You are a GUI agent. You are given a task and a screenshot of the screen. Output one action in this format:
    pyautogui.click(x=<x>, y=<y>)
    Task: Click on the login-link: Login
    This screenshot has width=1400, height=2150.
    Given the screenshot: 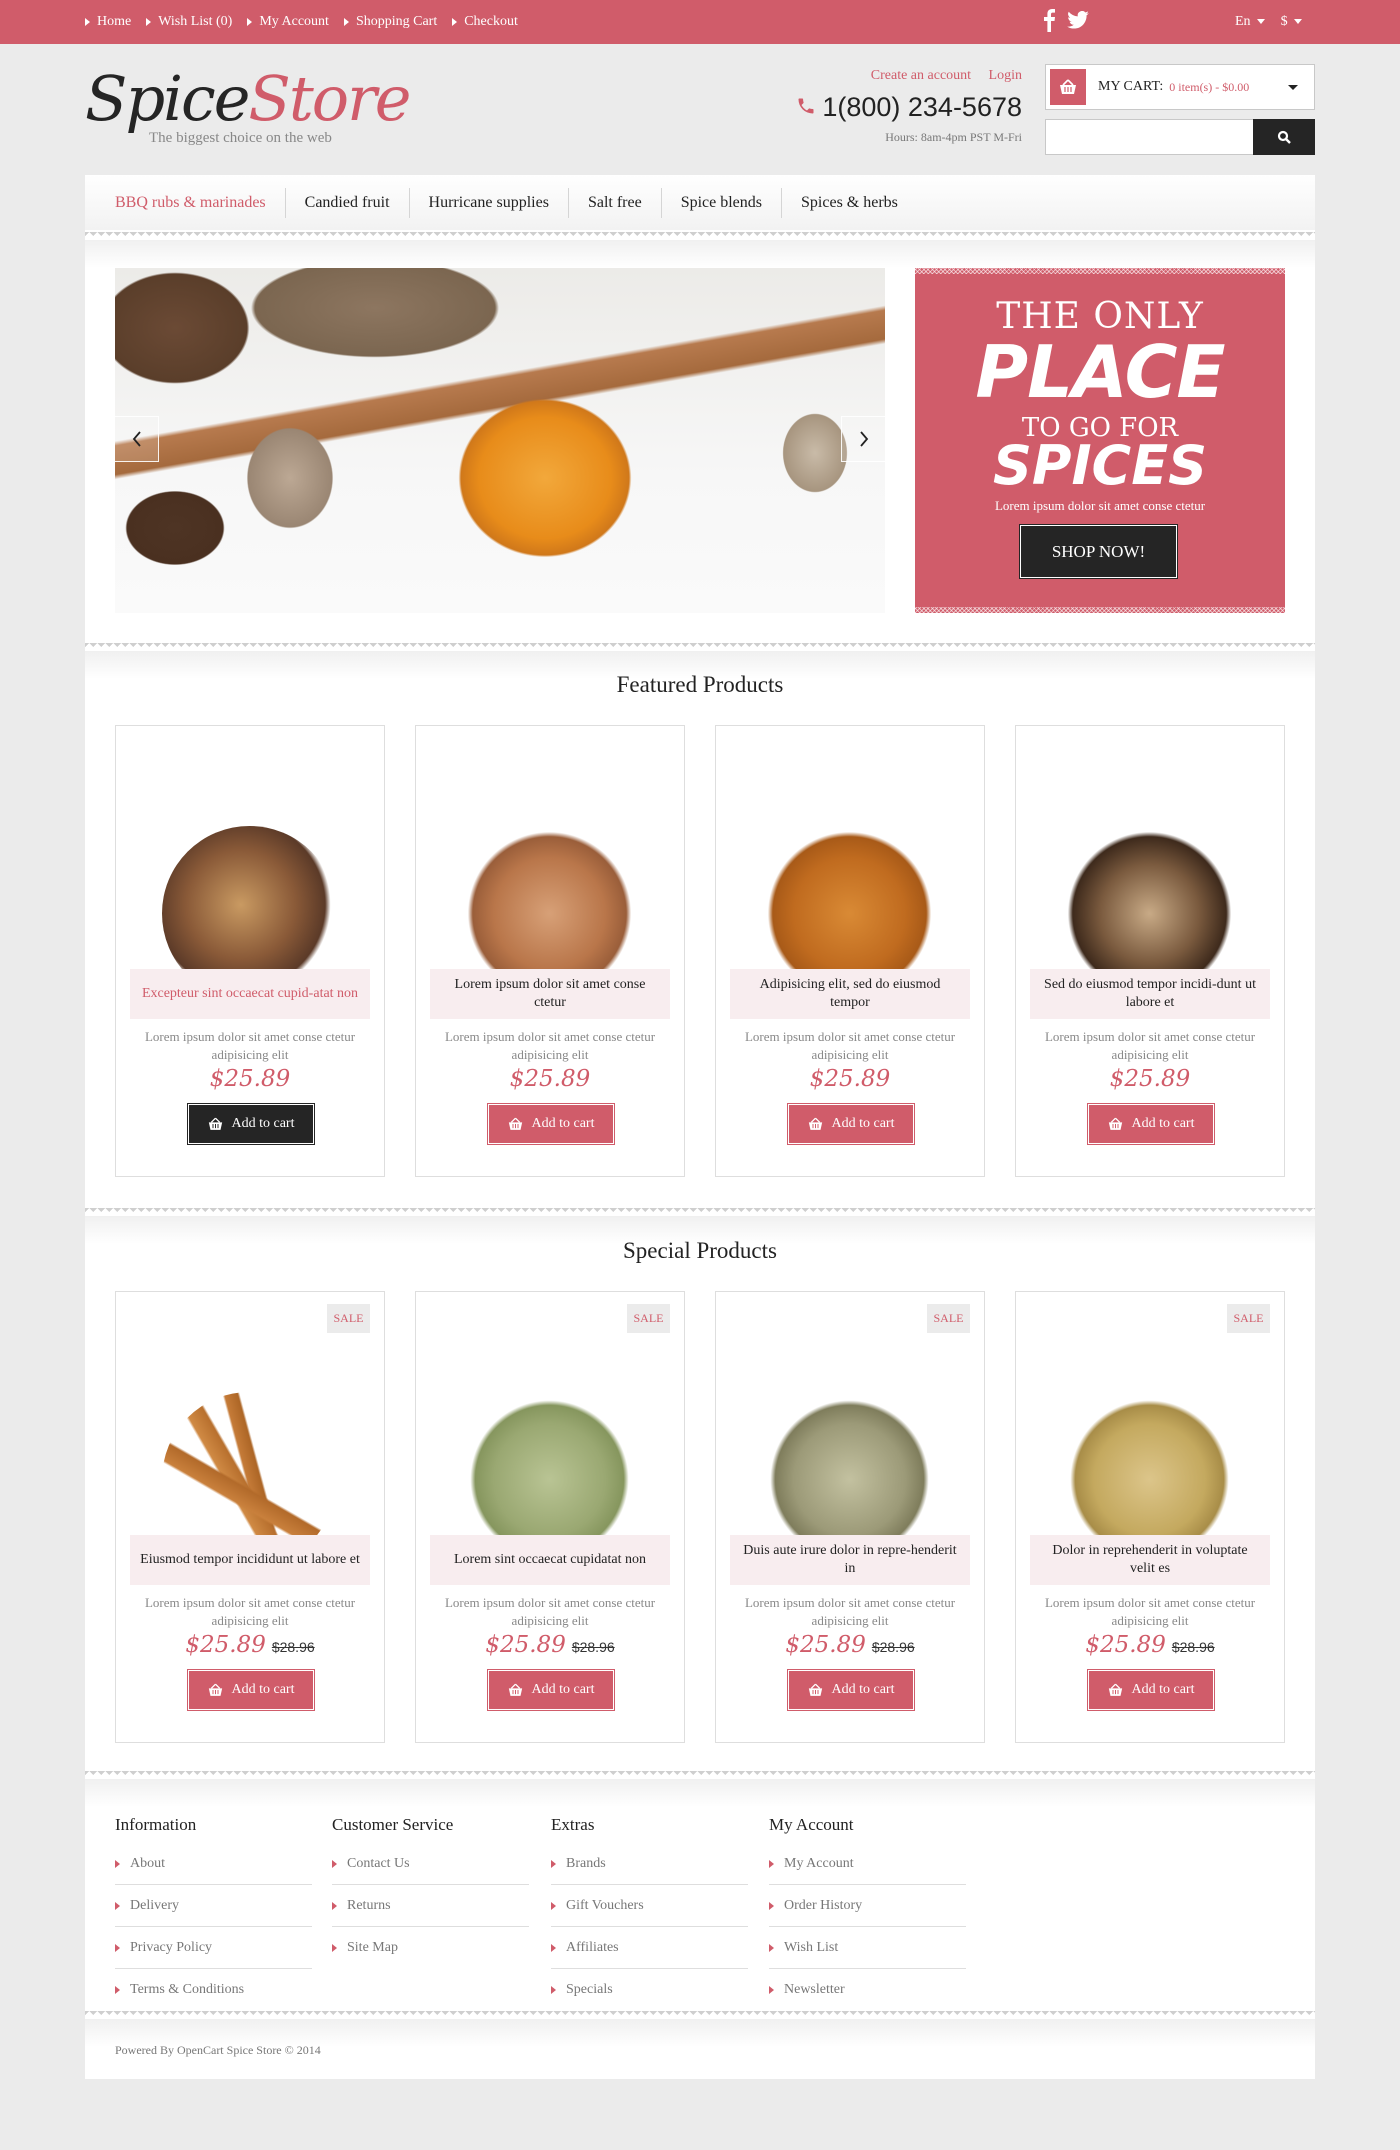 What is the action you would take?
    pyautogui.click(x=1005, y=75)
    